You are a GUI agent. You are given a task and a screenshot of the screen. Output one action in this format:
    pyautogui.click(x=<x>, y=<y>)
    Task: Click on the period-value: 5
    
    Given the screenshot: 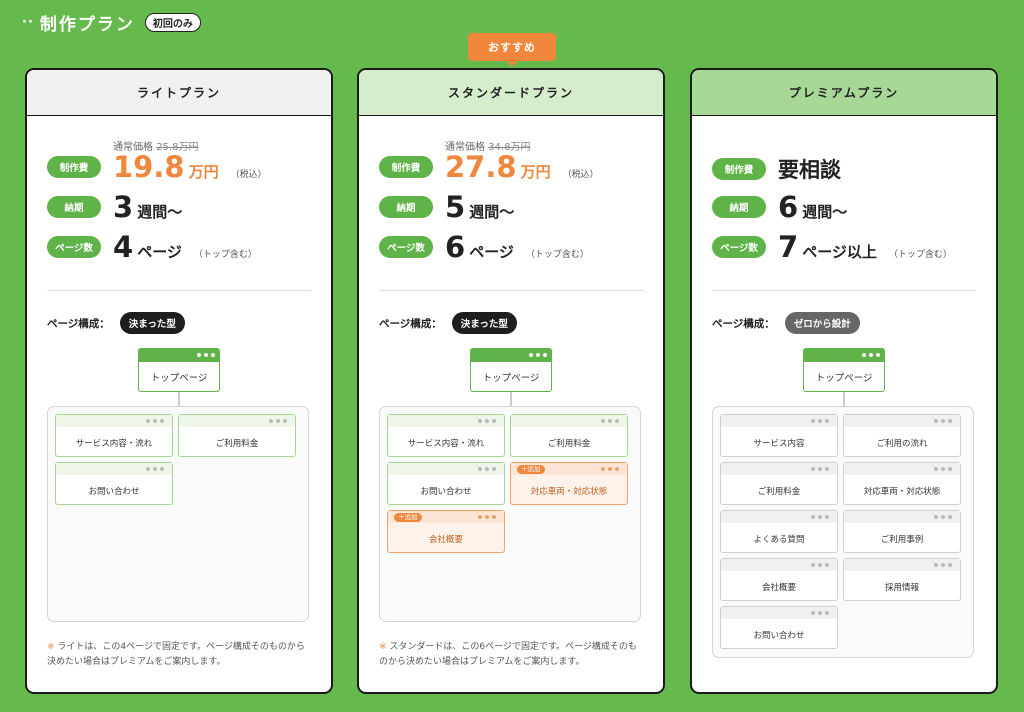 What is the action you would take?
    pyautogui.click(x=455, y=207)
    